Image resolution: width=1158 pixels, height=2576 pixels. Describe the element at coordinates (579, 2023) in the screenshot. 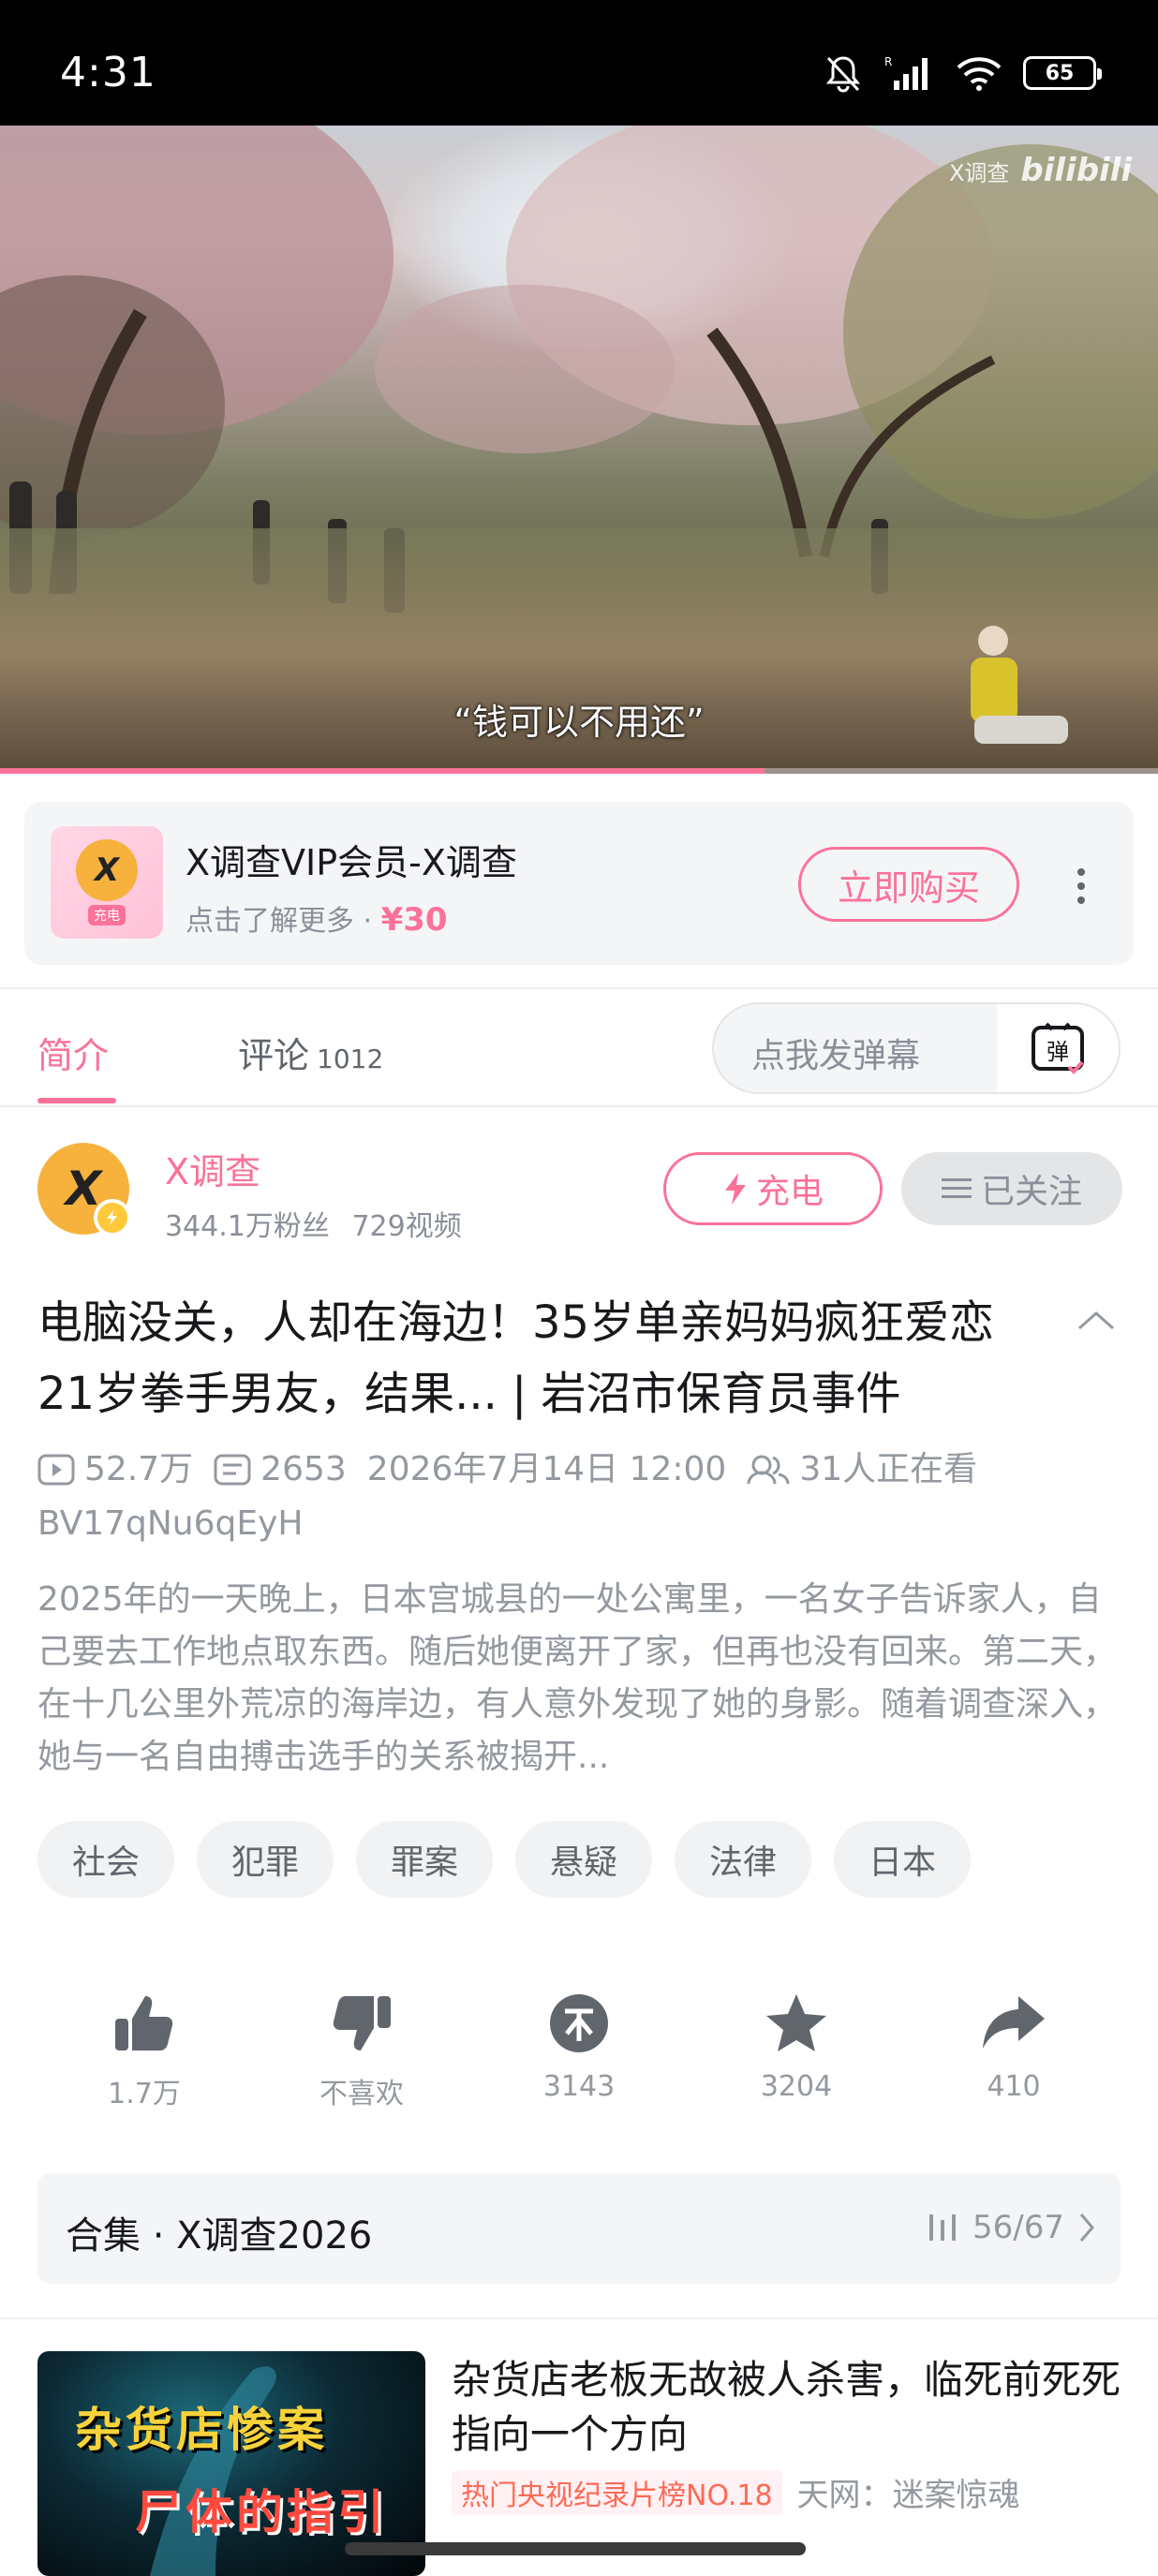

I see `coin-icon` at that location.